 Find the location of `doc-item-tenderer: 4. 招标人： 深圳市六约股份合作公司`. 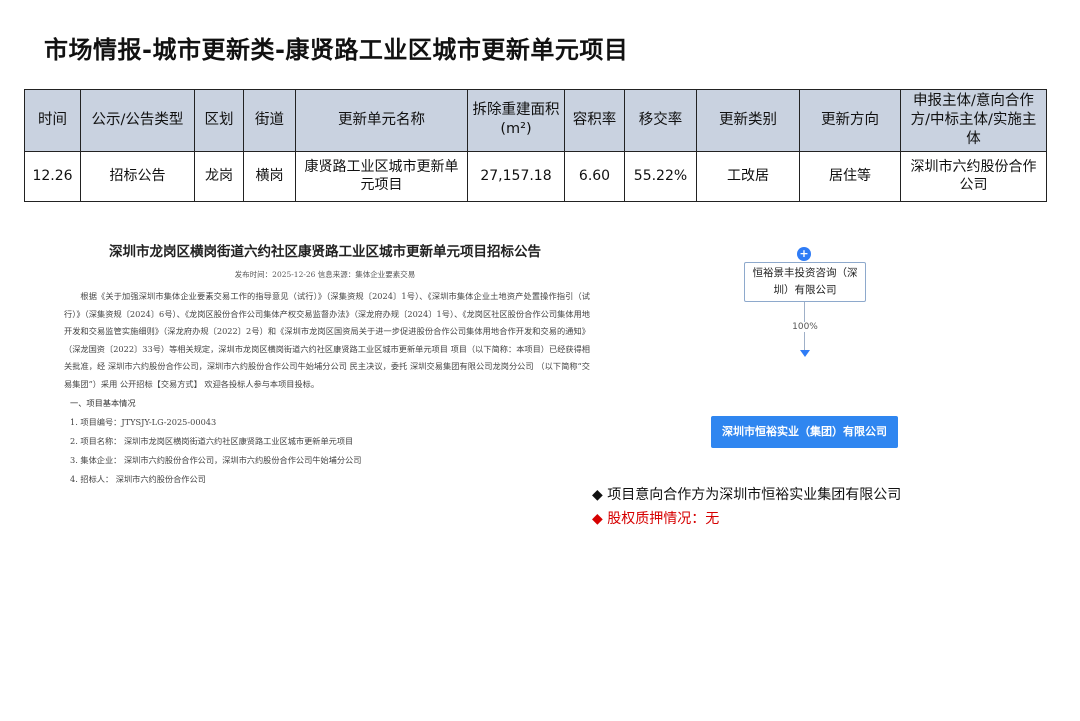

doc-item-tenderer: 4. 招标人： 深圳市六约股份合作公司 is located at coordinates (138, 479).